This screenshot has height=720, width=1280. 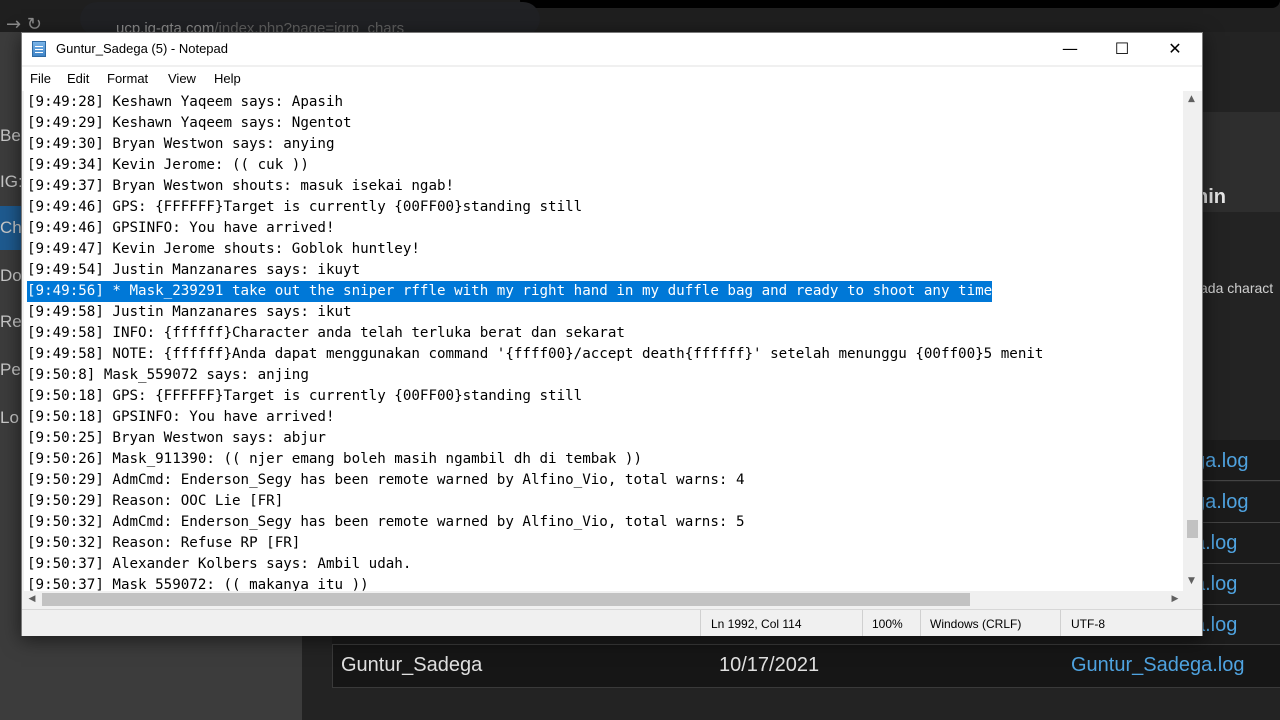 What do you see at coordinates (1088, 624) in the screenshot?
I see `status-encoding: UTF-8` at bounding box center [1088, 624].